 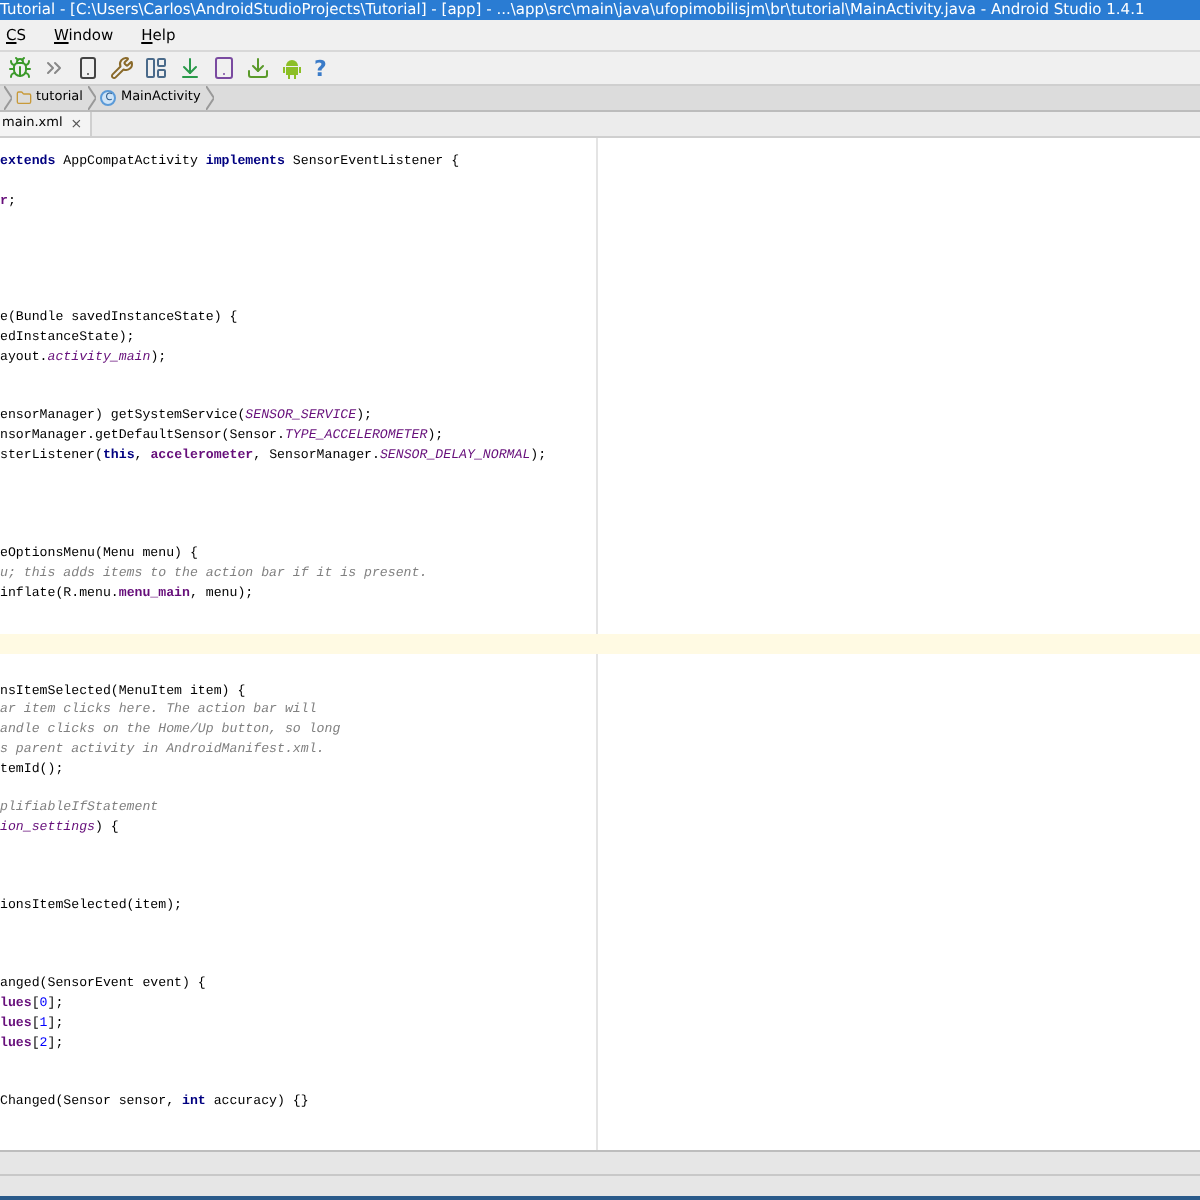 I want to click on wrench-icon, so click(x=122, y=68).